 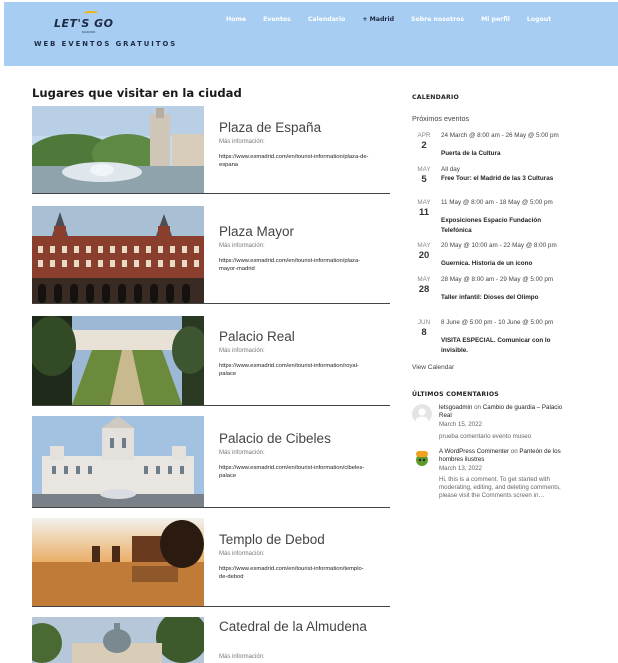 What do you see at coordinates (505, 264) in the screenshot?
I see `event-title: Guernica. Historia de un icono` at bounding box center [505, 264].